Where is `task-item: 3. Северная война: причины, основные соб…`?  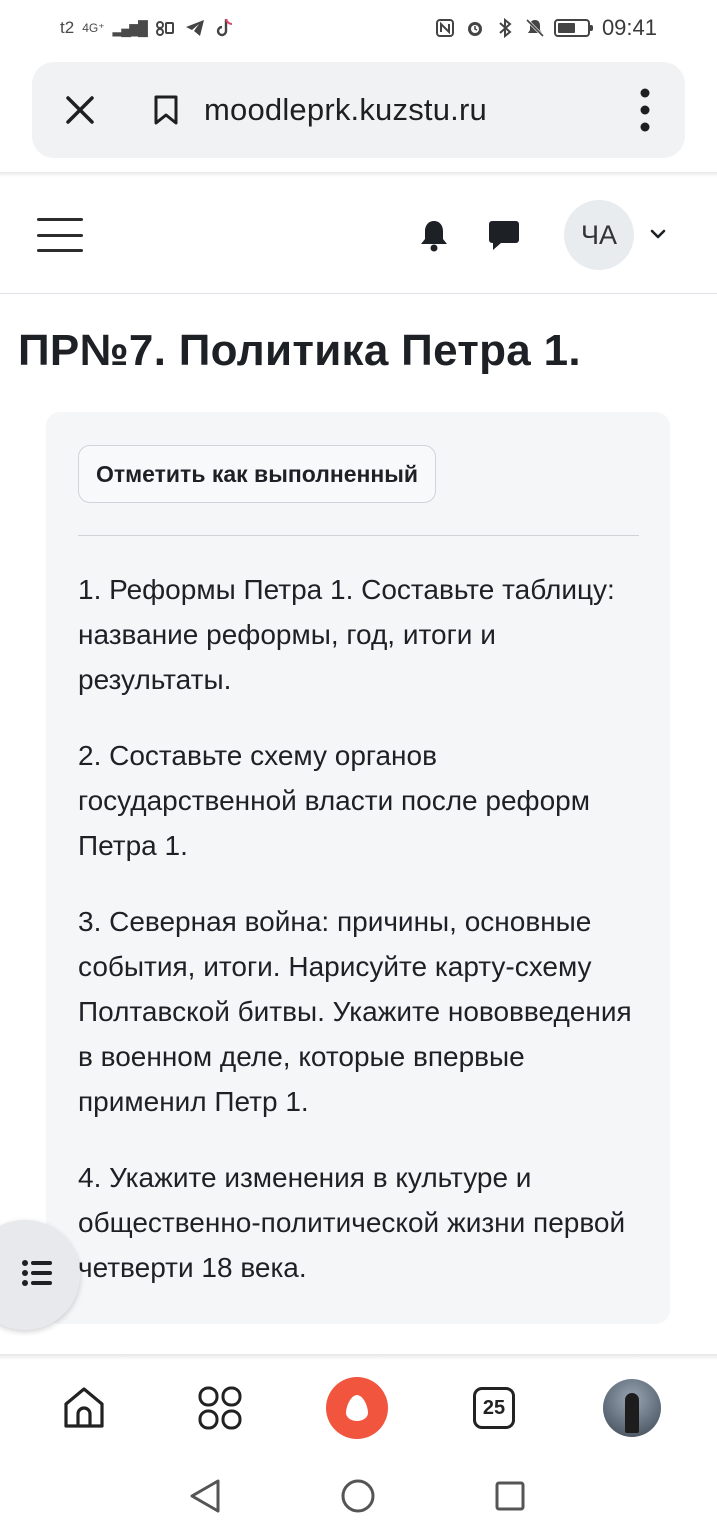
task-item: 3. Северная война: причины, основные соб… is located at coordinates (355, 1011).